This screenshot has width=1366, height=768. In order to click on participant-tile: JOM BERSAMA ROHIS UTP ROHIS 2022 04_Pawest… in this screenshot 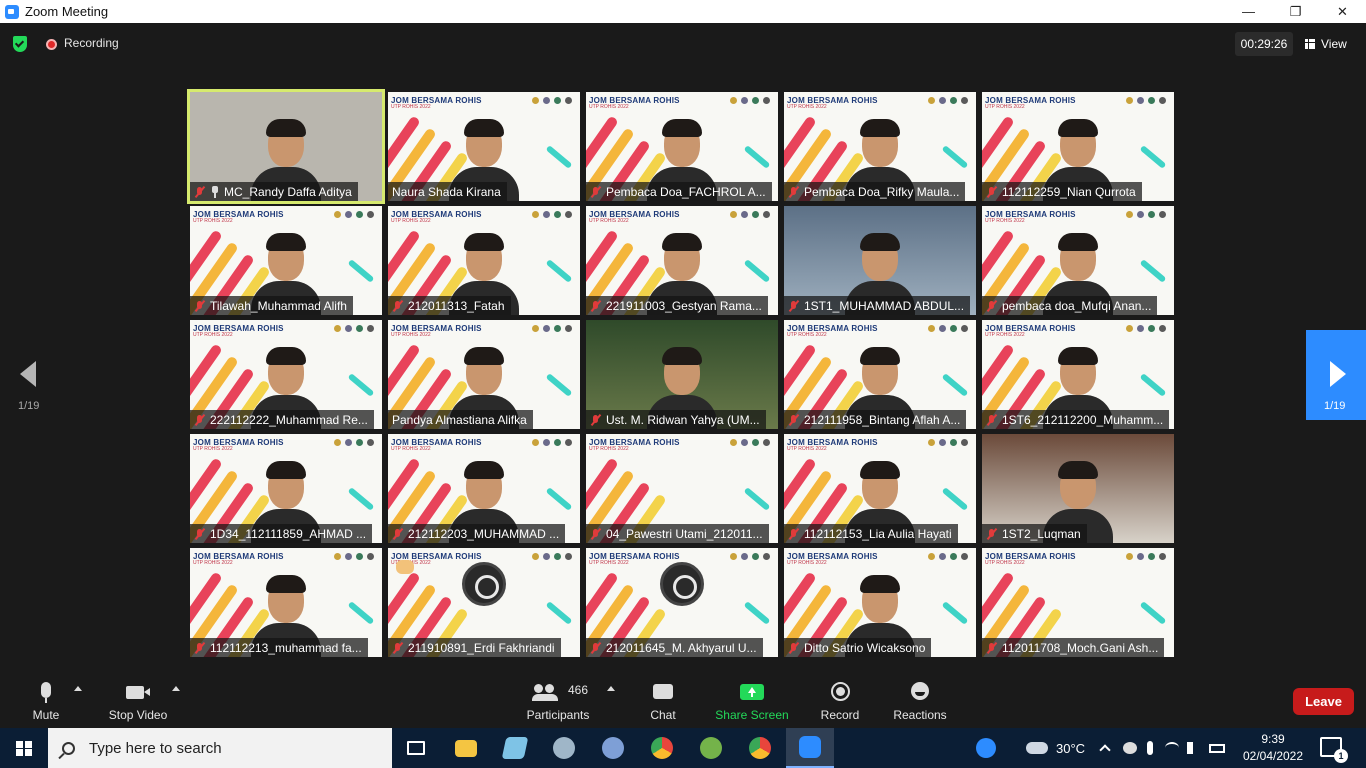, I will do `click(682, 488)`.